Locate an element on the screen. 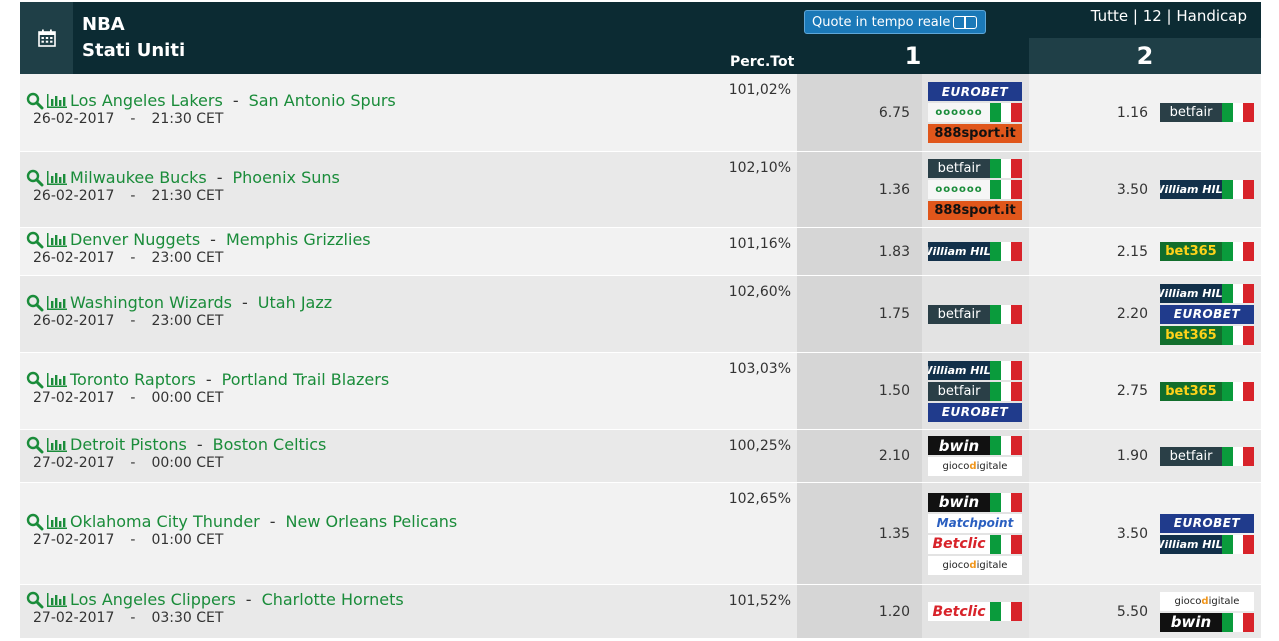 The image size is (1279, 641). market-filters: Tutte | 12 | Handicap is located at coordinates (1169, 16).